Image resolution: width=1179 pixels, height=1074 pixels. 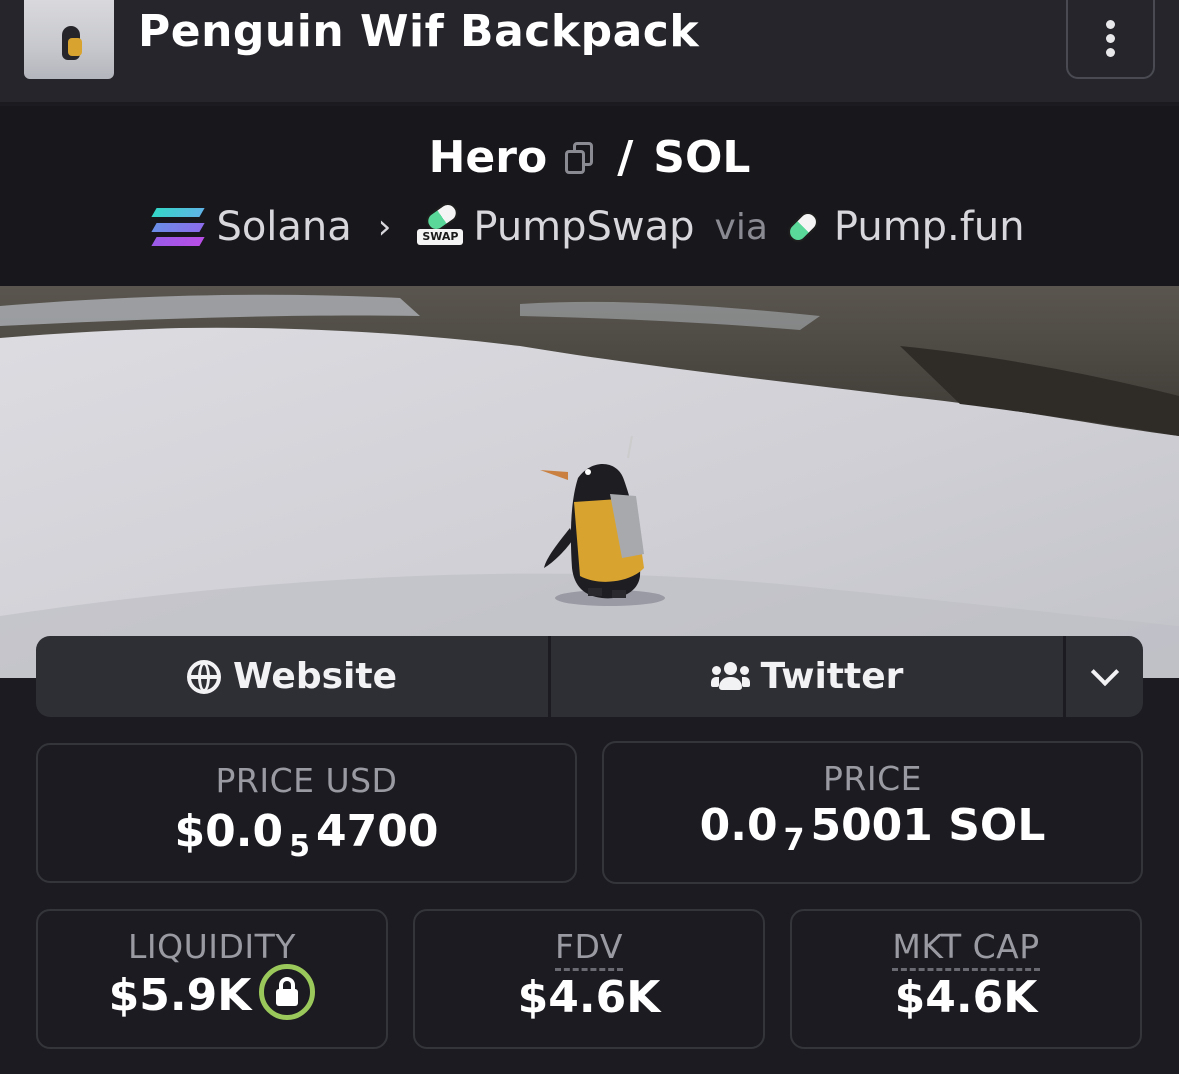 I want to click on chevron-right-icon: ›, so click(x=384, y=227).